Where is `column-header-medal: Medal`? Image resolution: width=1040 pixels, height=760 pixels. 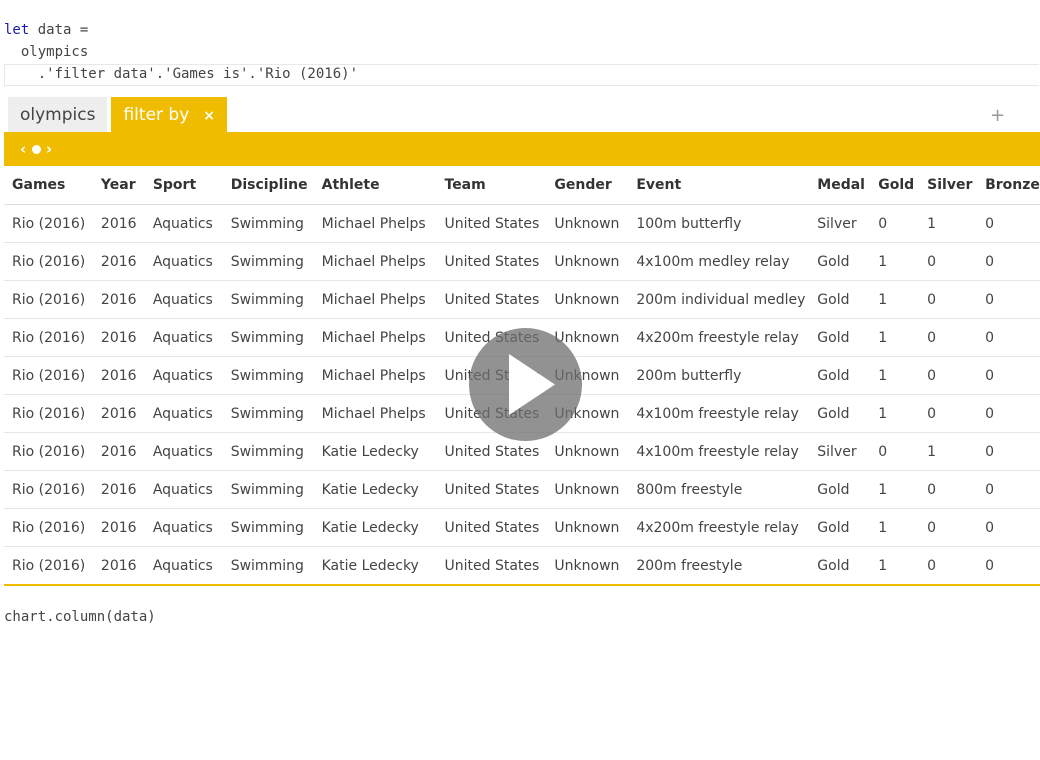
column-header-medal: Medal is located at coordinates (840, 185).